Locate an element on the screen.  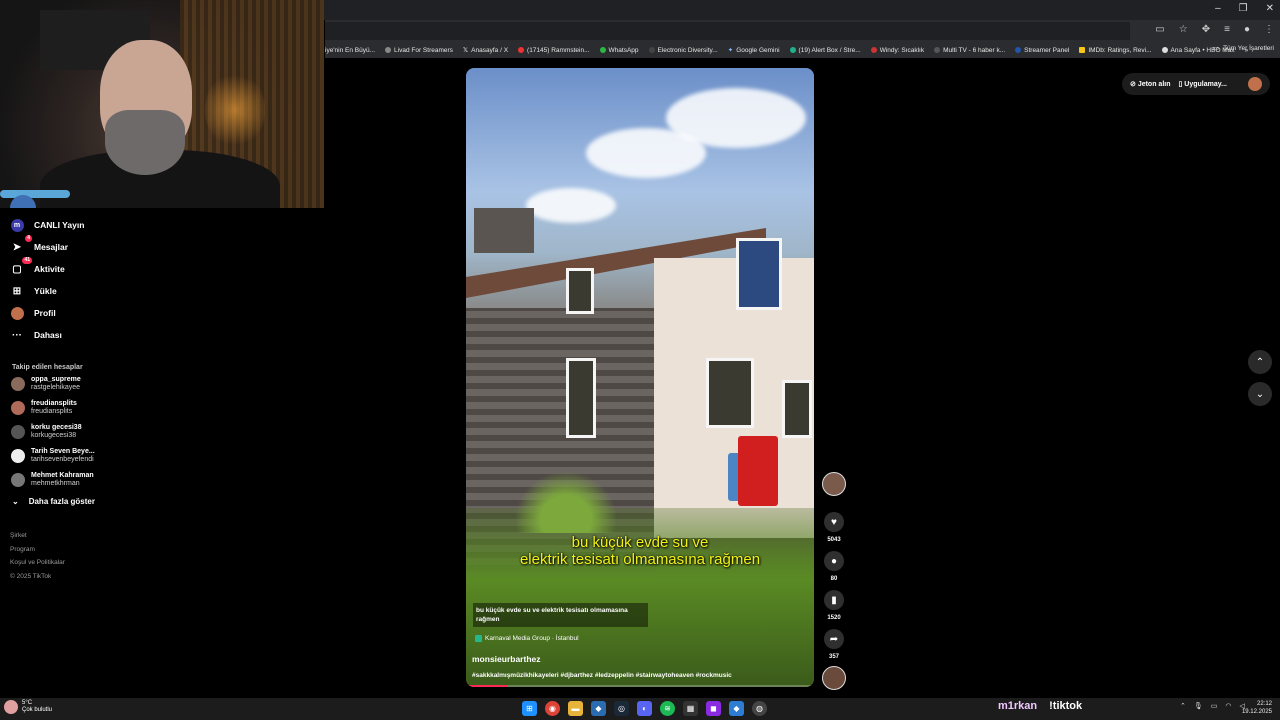
page-icon is located at coordinates (651, 50).